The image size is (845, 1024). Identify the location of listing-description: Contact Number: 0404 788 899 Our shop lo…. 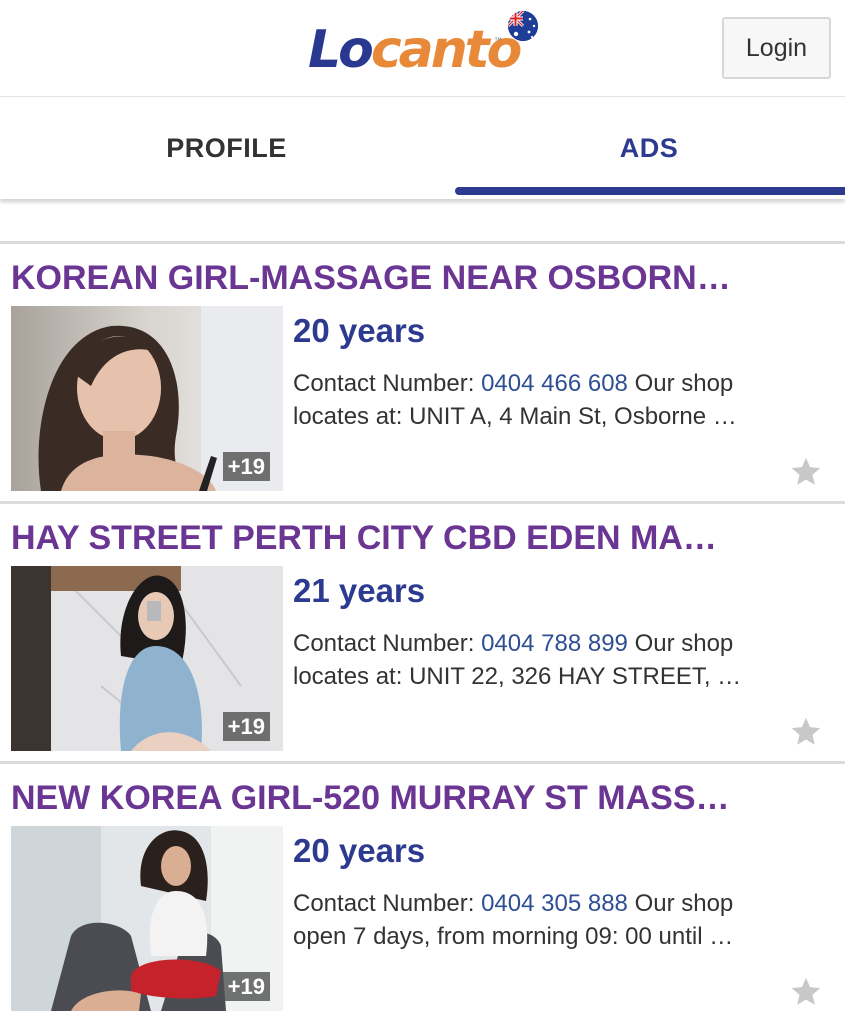
(543, 660).